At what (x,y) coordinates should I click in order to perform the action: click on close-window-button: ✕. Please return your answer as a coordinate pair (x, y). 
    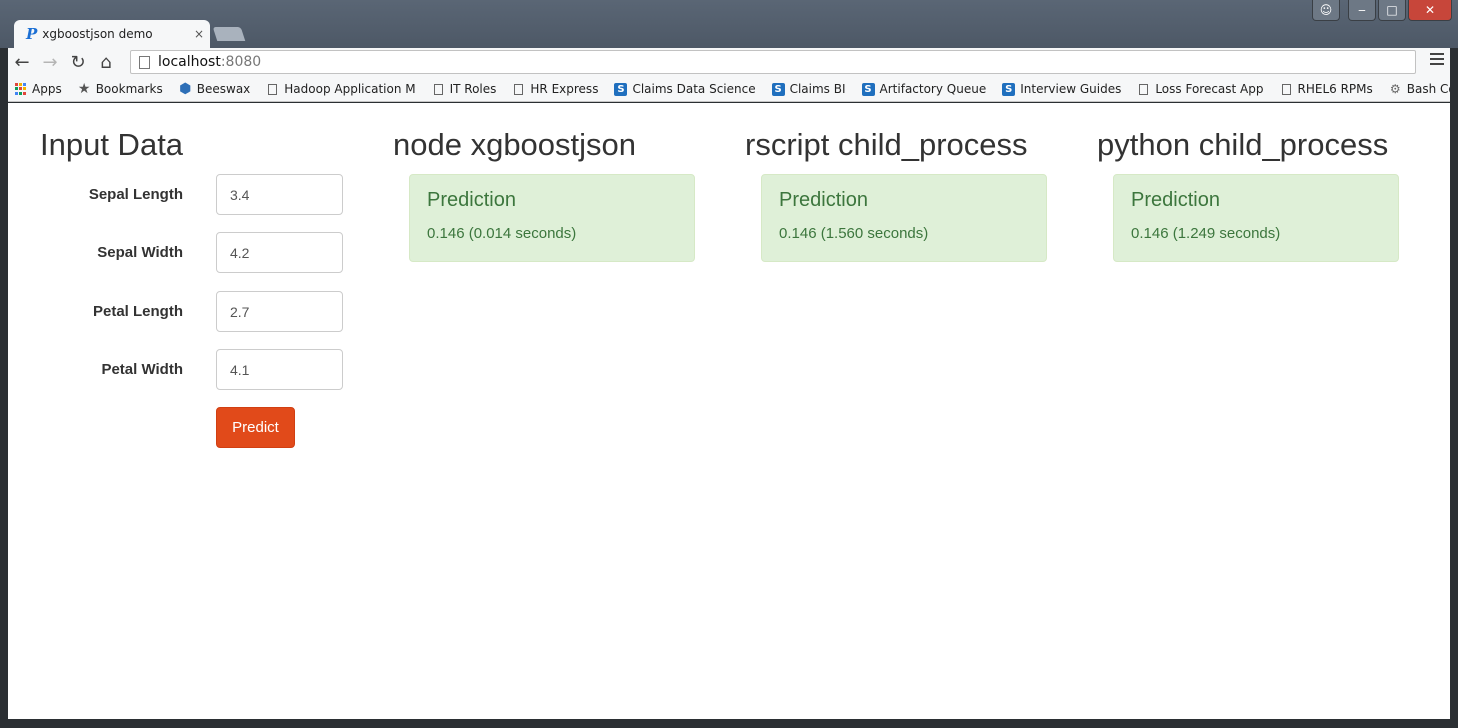
    Looking at the image, I should click on (1430, 10).